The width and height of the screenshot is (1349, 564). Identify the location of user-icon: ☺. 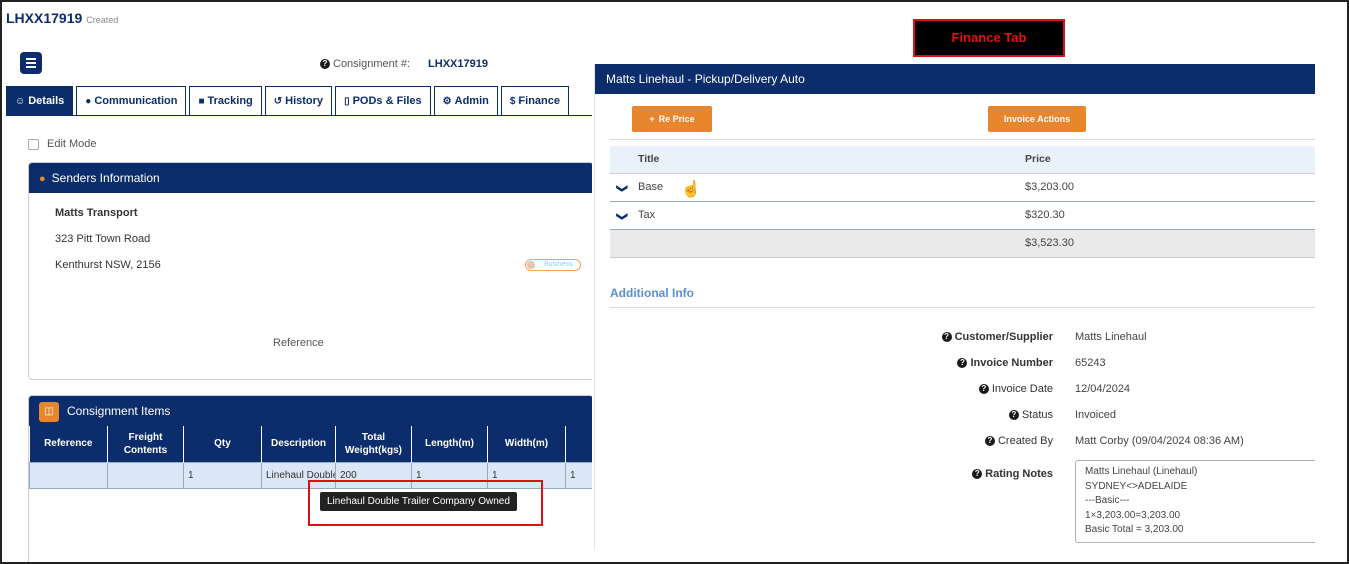
(20, 101).